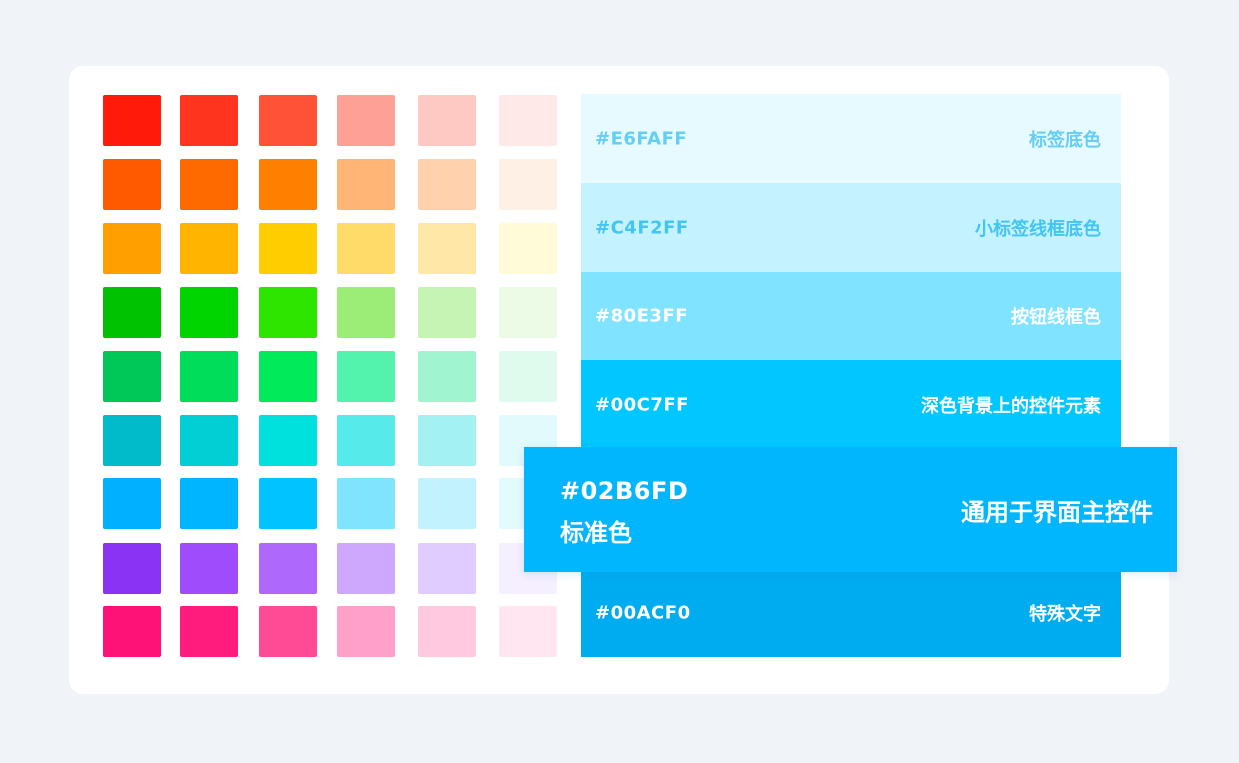 Image resolution: width=1239 pixels, height=763 pixels. I want to click on primary-name: 标准色, so click(596, 533).